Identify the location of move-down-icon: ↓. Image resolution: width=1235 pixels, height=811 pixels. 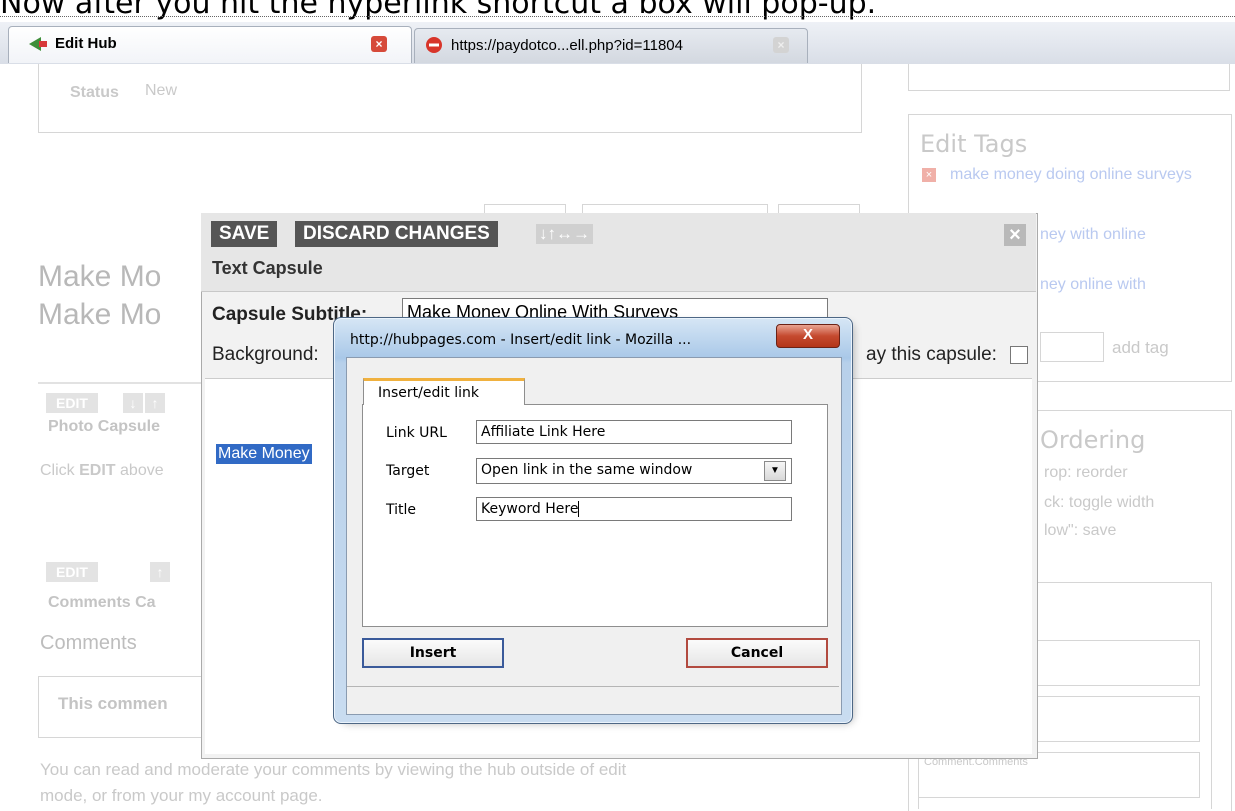
(133, 403).